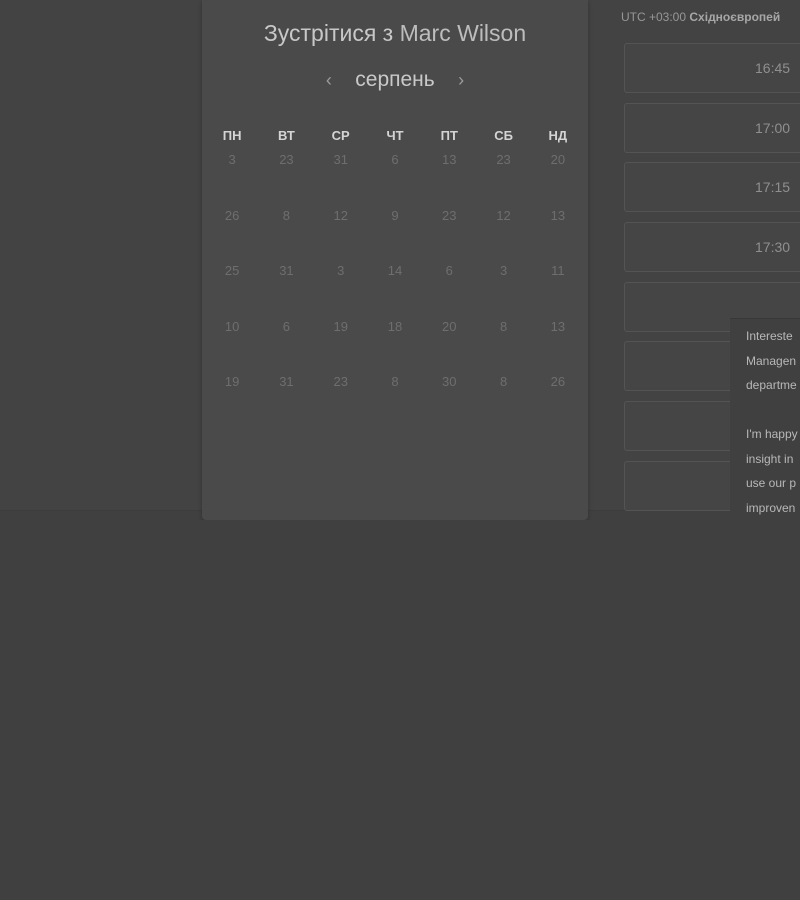 The width and height of the screenshot is (800, 900). Describe the element at coordinates (329, 80) in the screenshot. I see `prev-month-icon: ‹` at that location.